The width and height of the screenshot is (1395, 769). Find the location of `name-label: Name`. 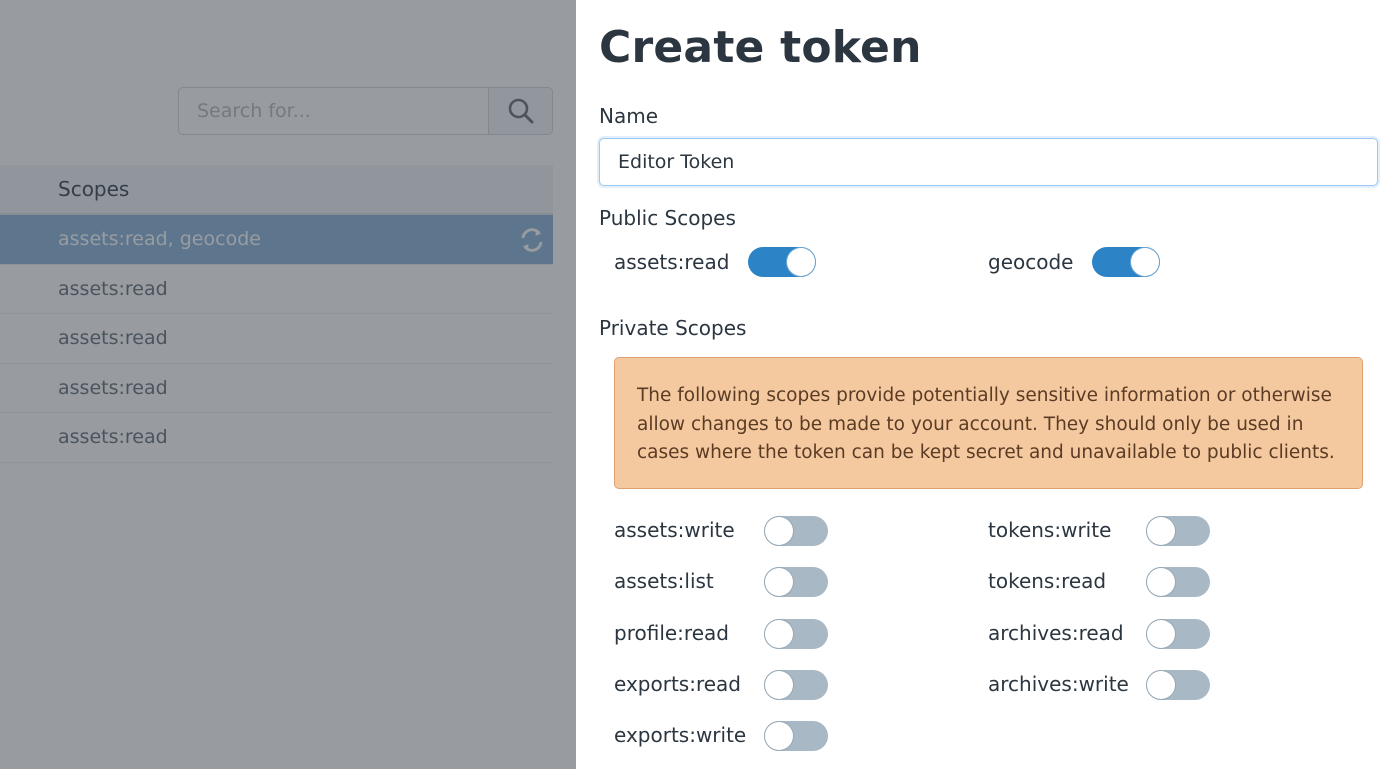

name-label: Name is located at coordinates (629, 116).